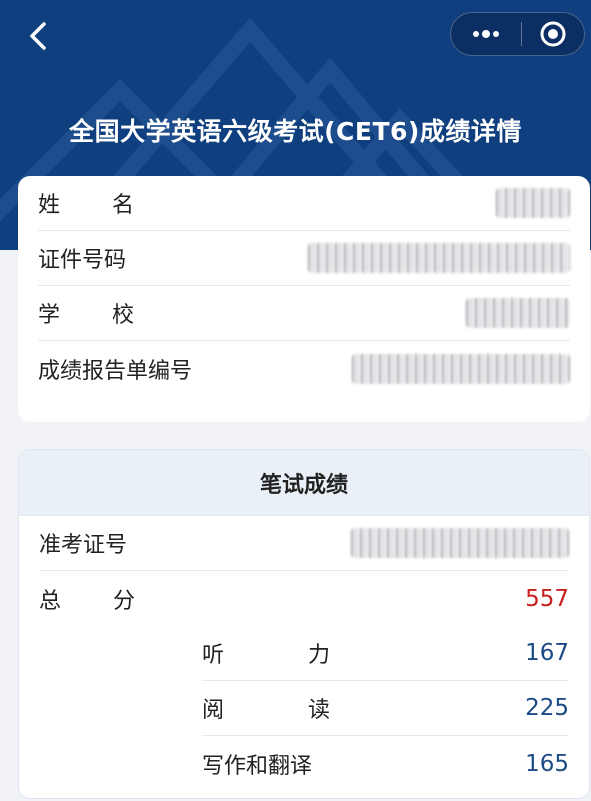 The width and height of the screenshot is (591, 801). Describe the element at coordinates (304, 483) in the screenshot. I see `written-section-title: 笔试成绩` at that location.